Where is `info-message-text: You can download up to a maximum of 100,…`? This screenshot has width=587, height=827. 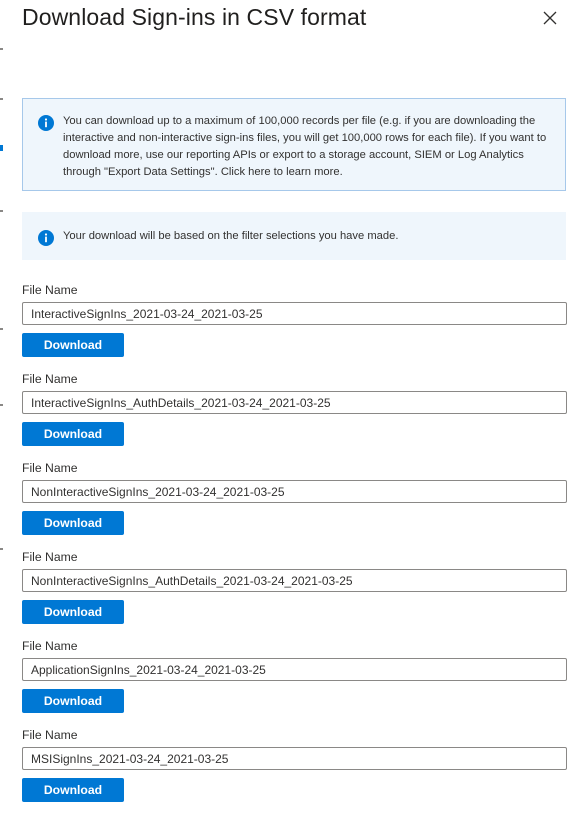
info-message-text: You can download up to a maximum of 100,… is located at coordinates (307, 147).